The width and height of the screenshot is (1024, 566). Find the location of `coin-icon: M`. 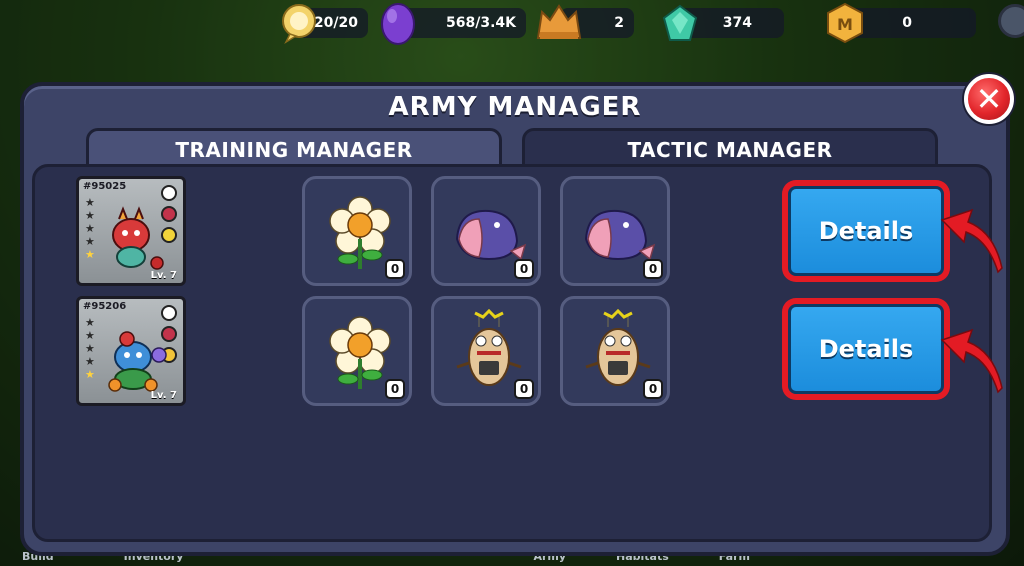

coin-icon: M is located at coordinates (845, 23).